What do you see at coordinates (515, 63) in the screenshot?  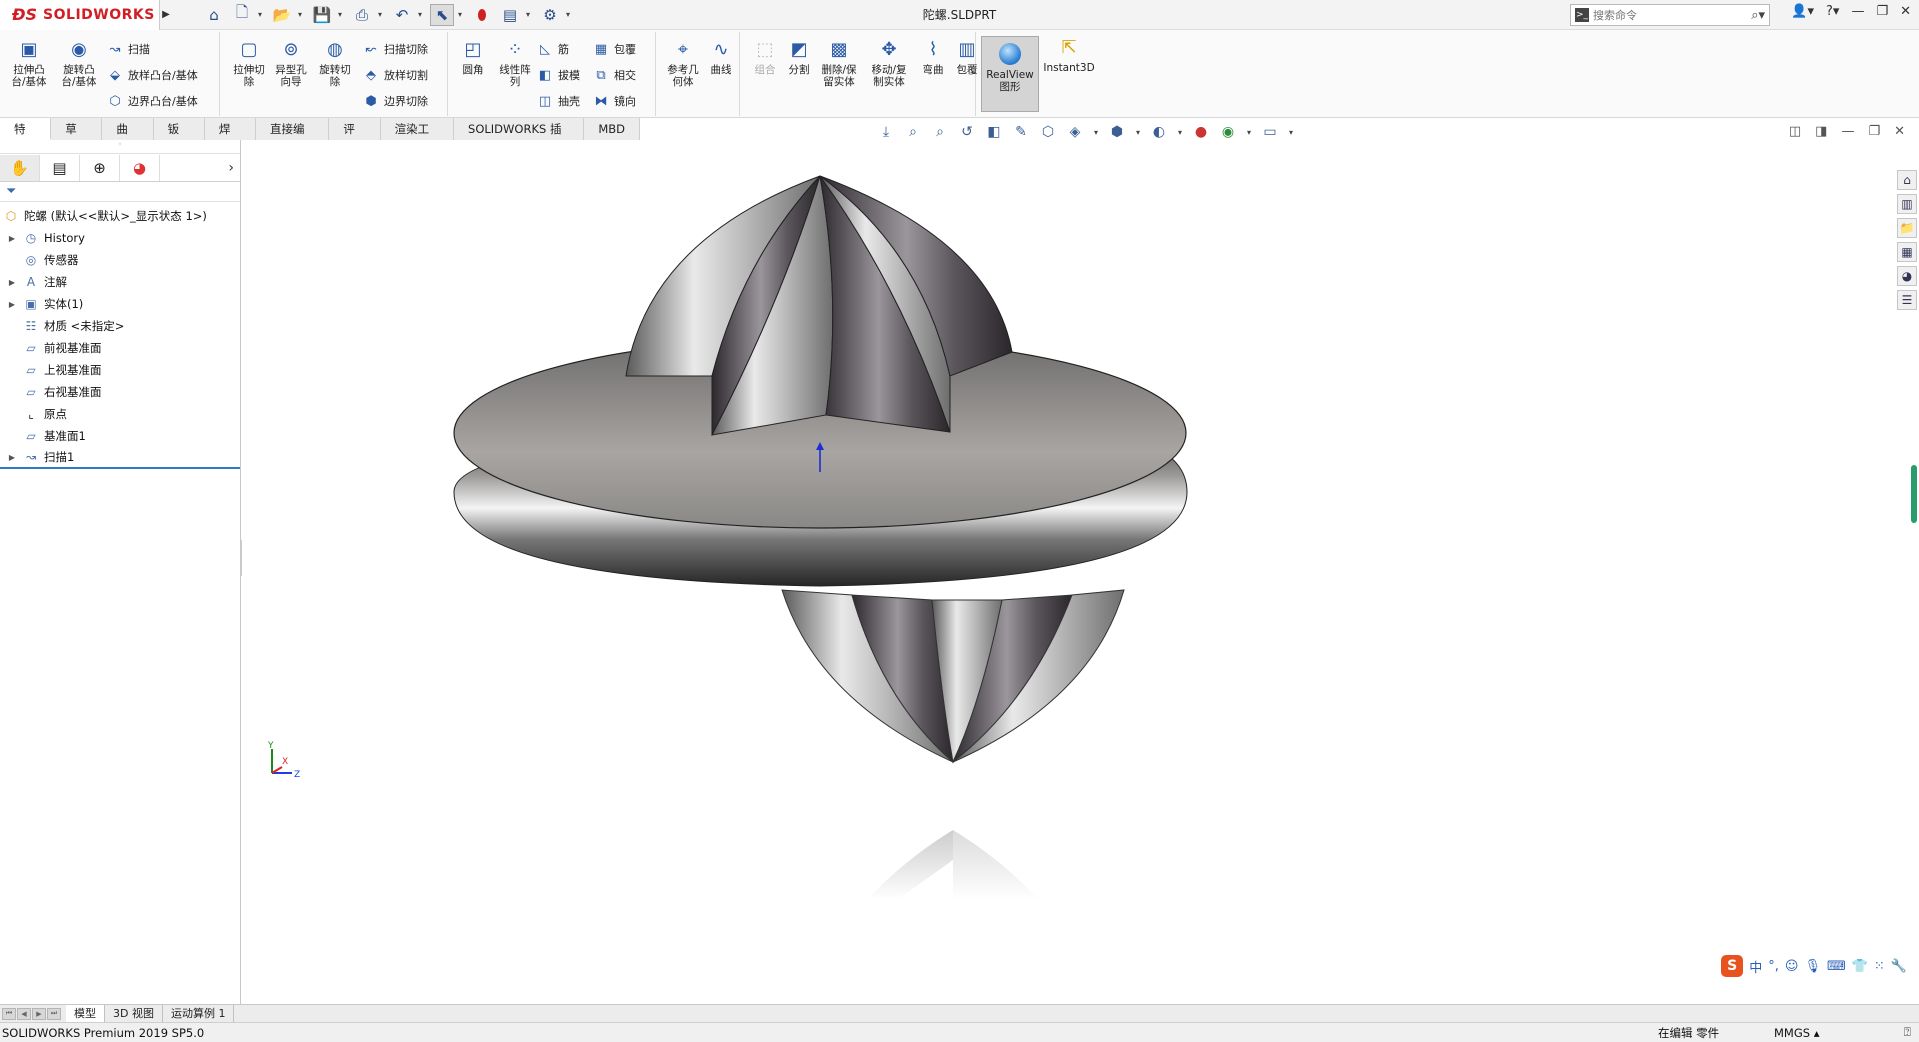 I see `linear-pattern-button: ⁘ 线性阵 列` at bounding box center [515, 63].